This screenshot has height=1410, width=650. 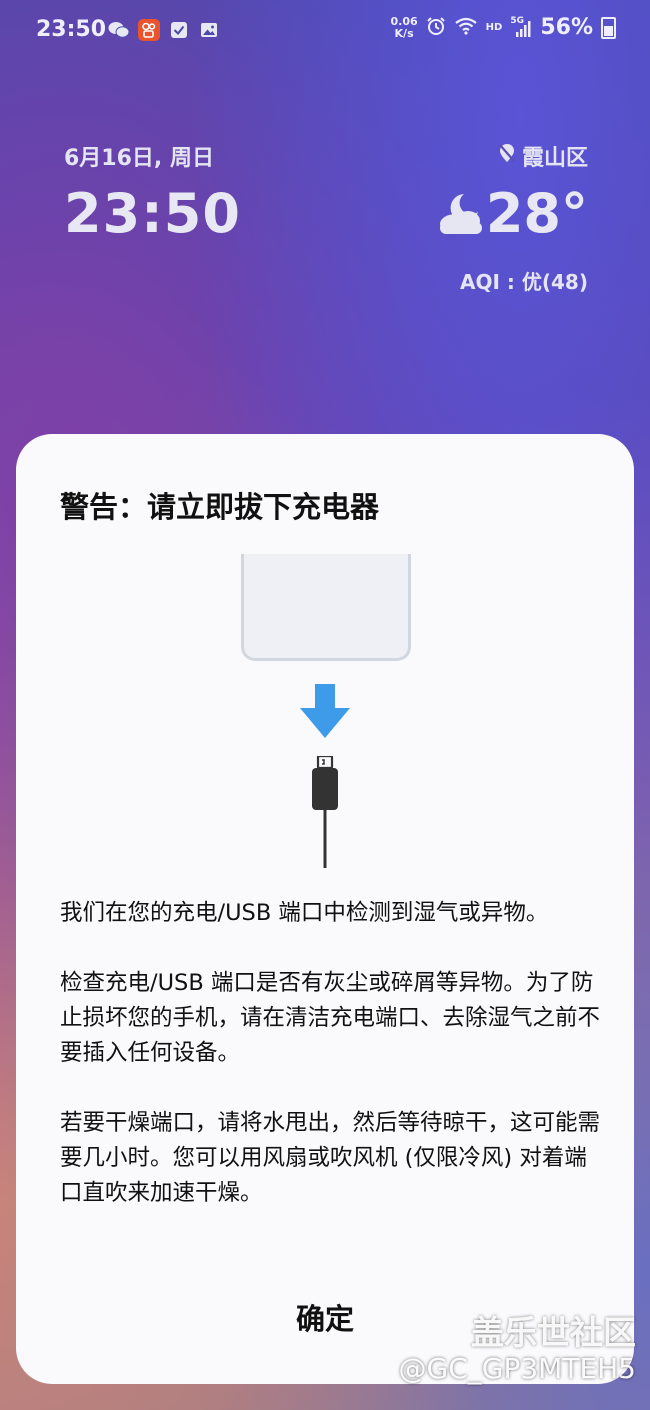 What do you see at coordinates (524, 282) in the screenshot?
I see `air-quality-index: AQI : 优(48)` at bounding box center [524, 282].